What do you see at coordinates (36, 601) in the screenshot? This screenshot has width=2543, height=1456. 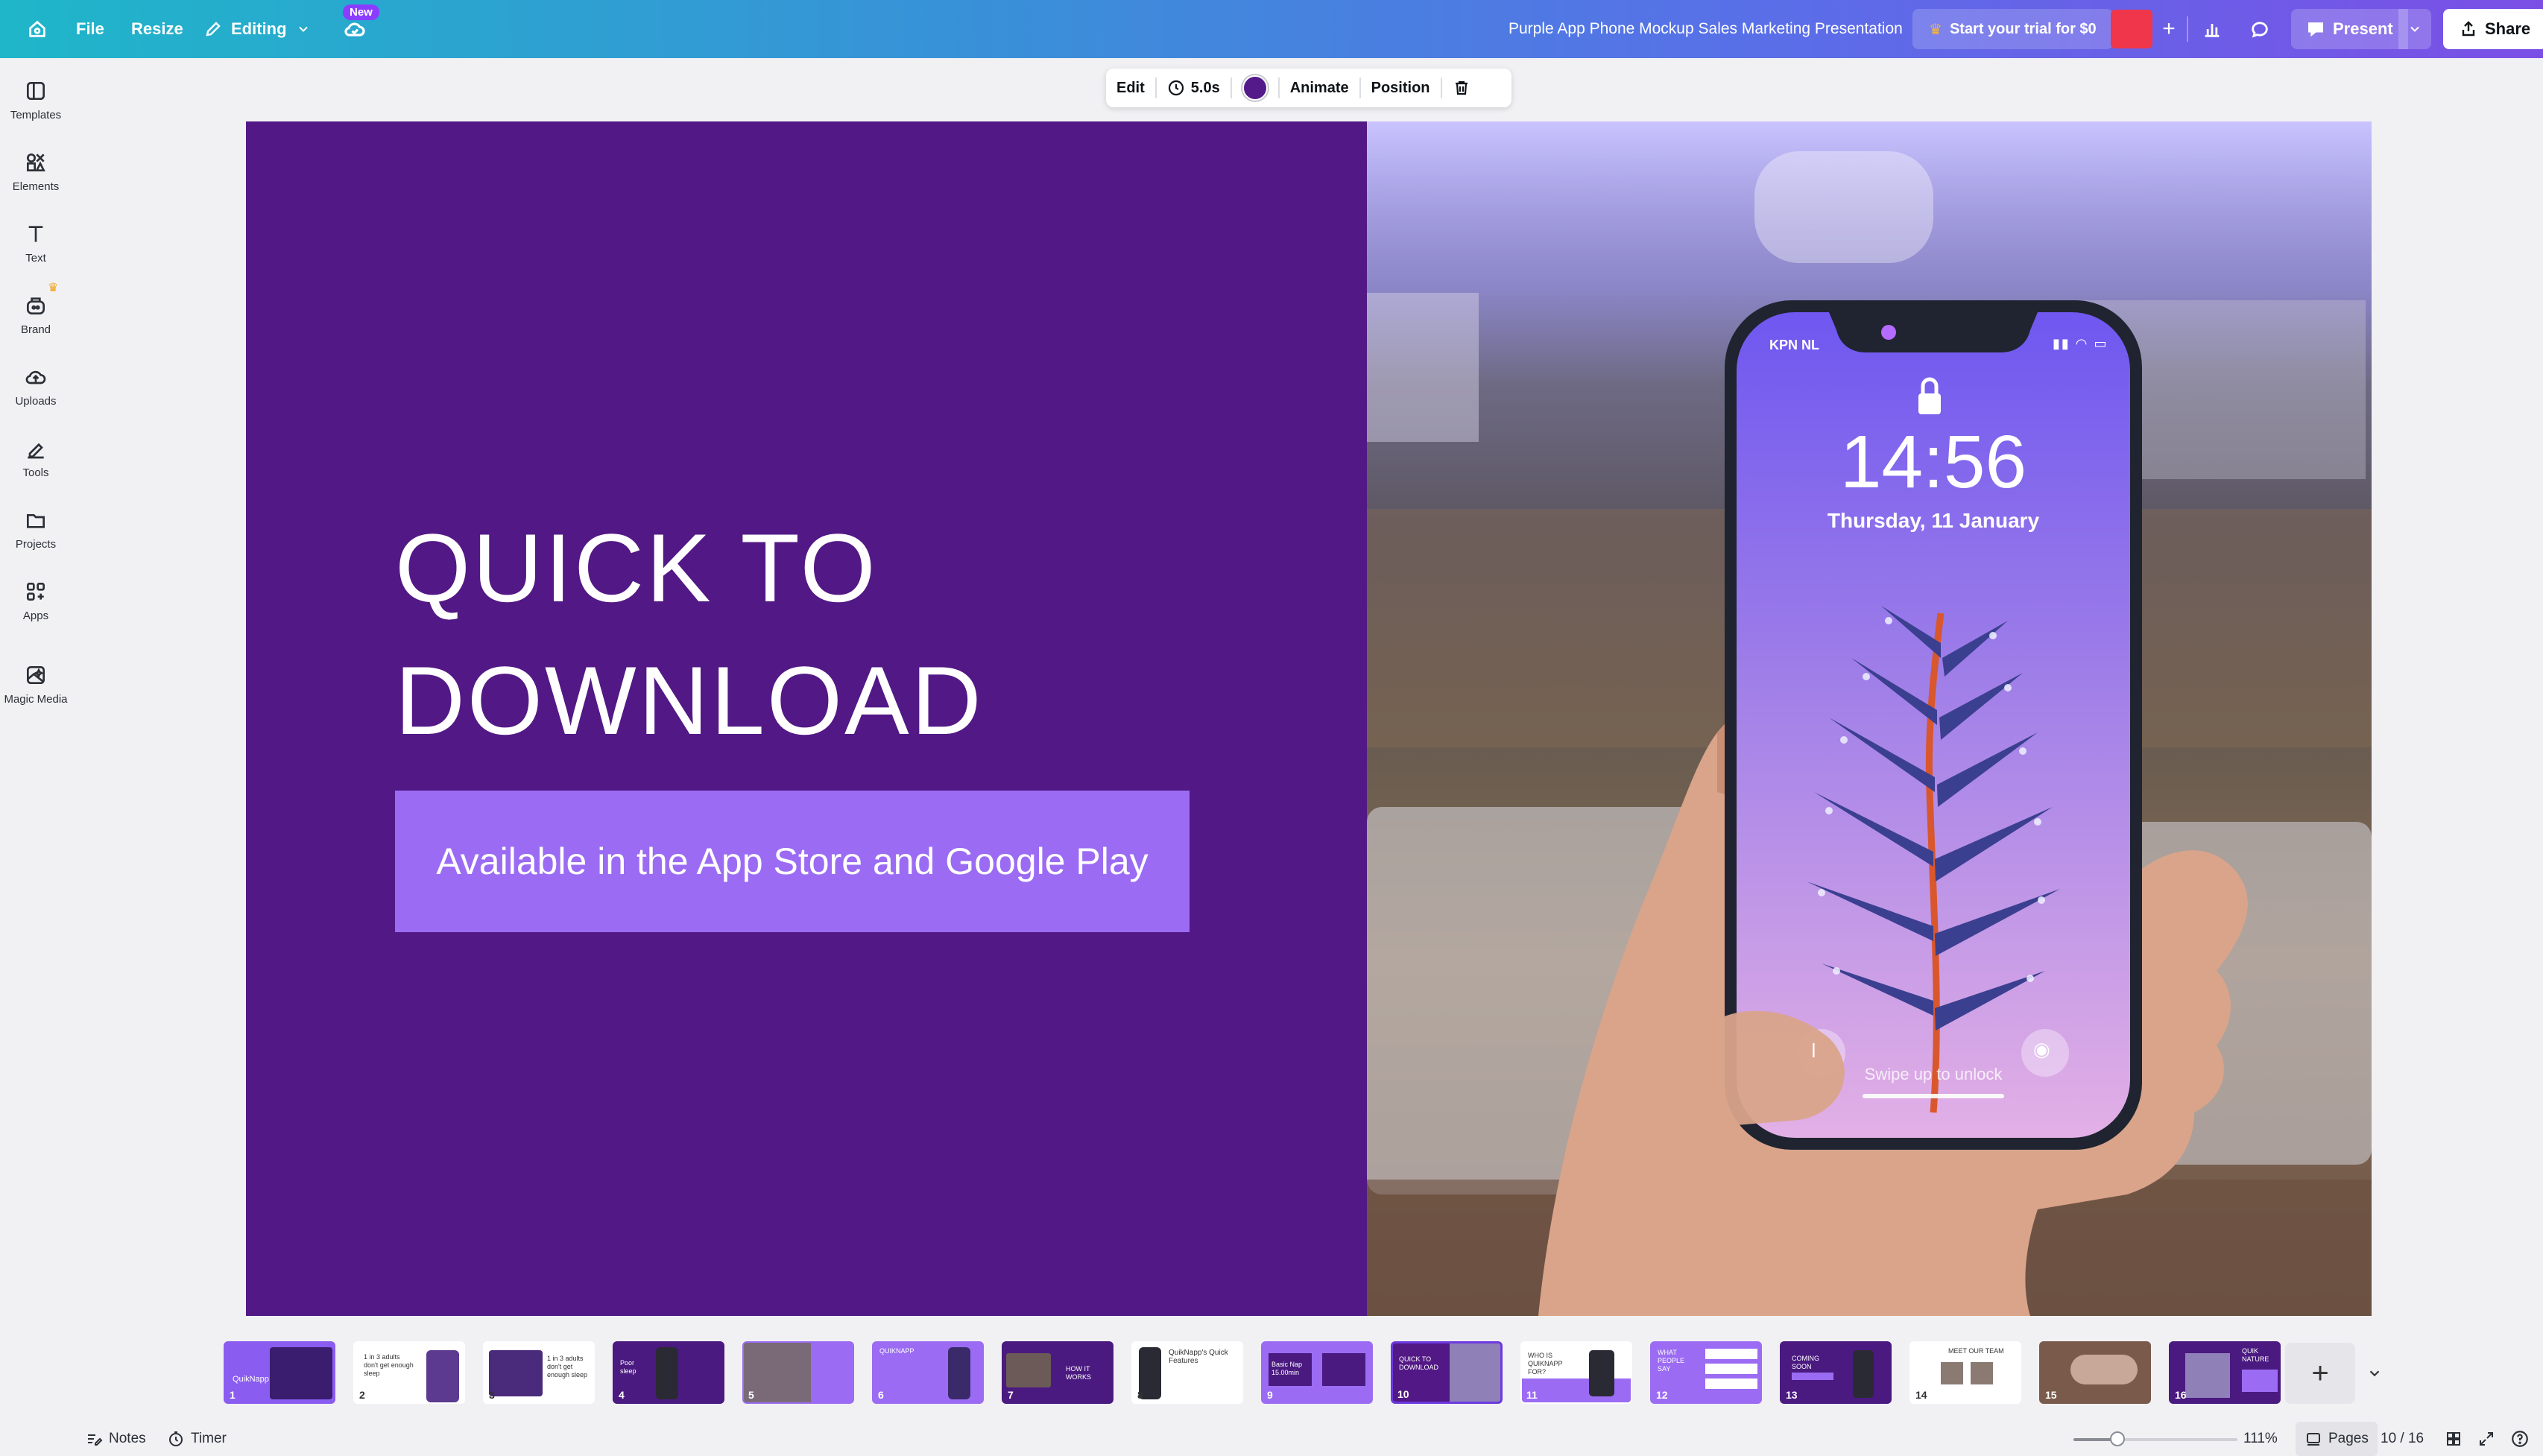 I see `sidebar-item-apps: Apps` at bounding box center [36, 601].